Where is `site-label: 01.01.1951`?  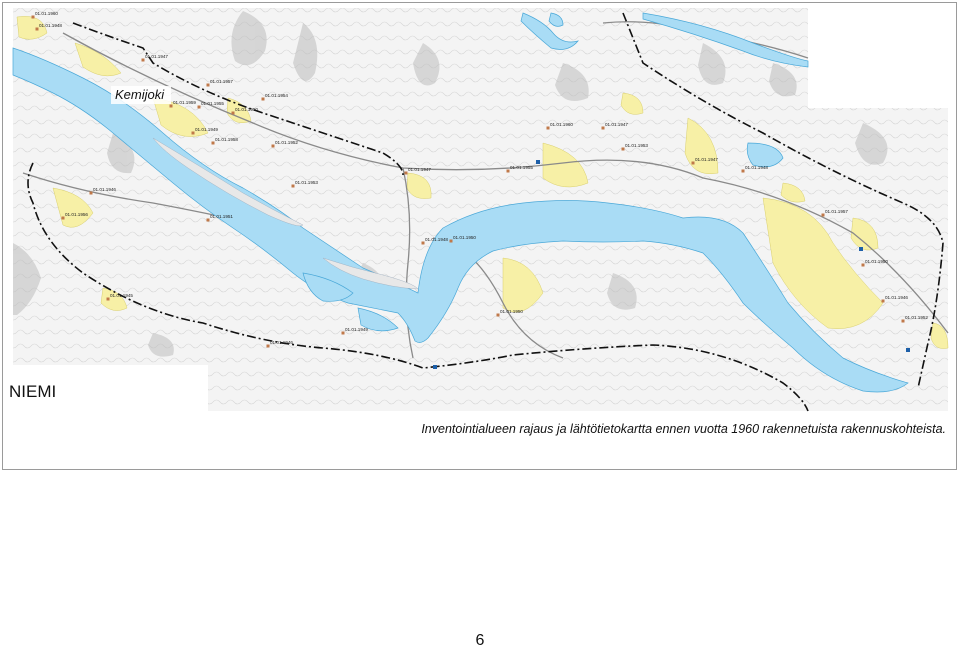 site-label: 01.01.1951 is located at coordinates (221, 216).